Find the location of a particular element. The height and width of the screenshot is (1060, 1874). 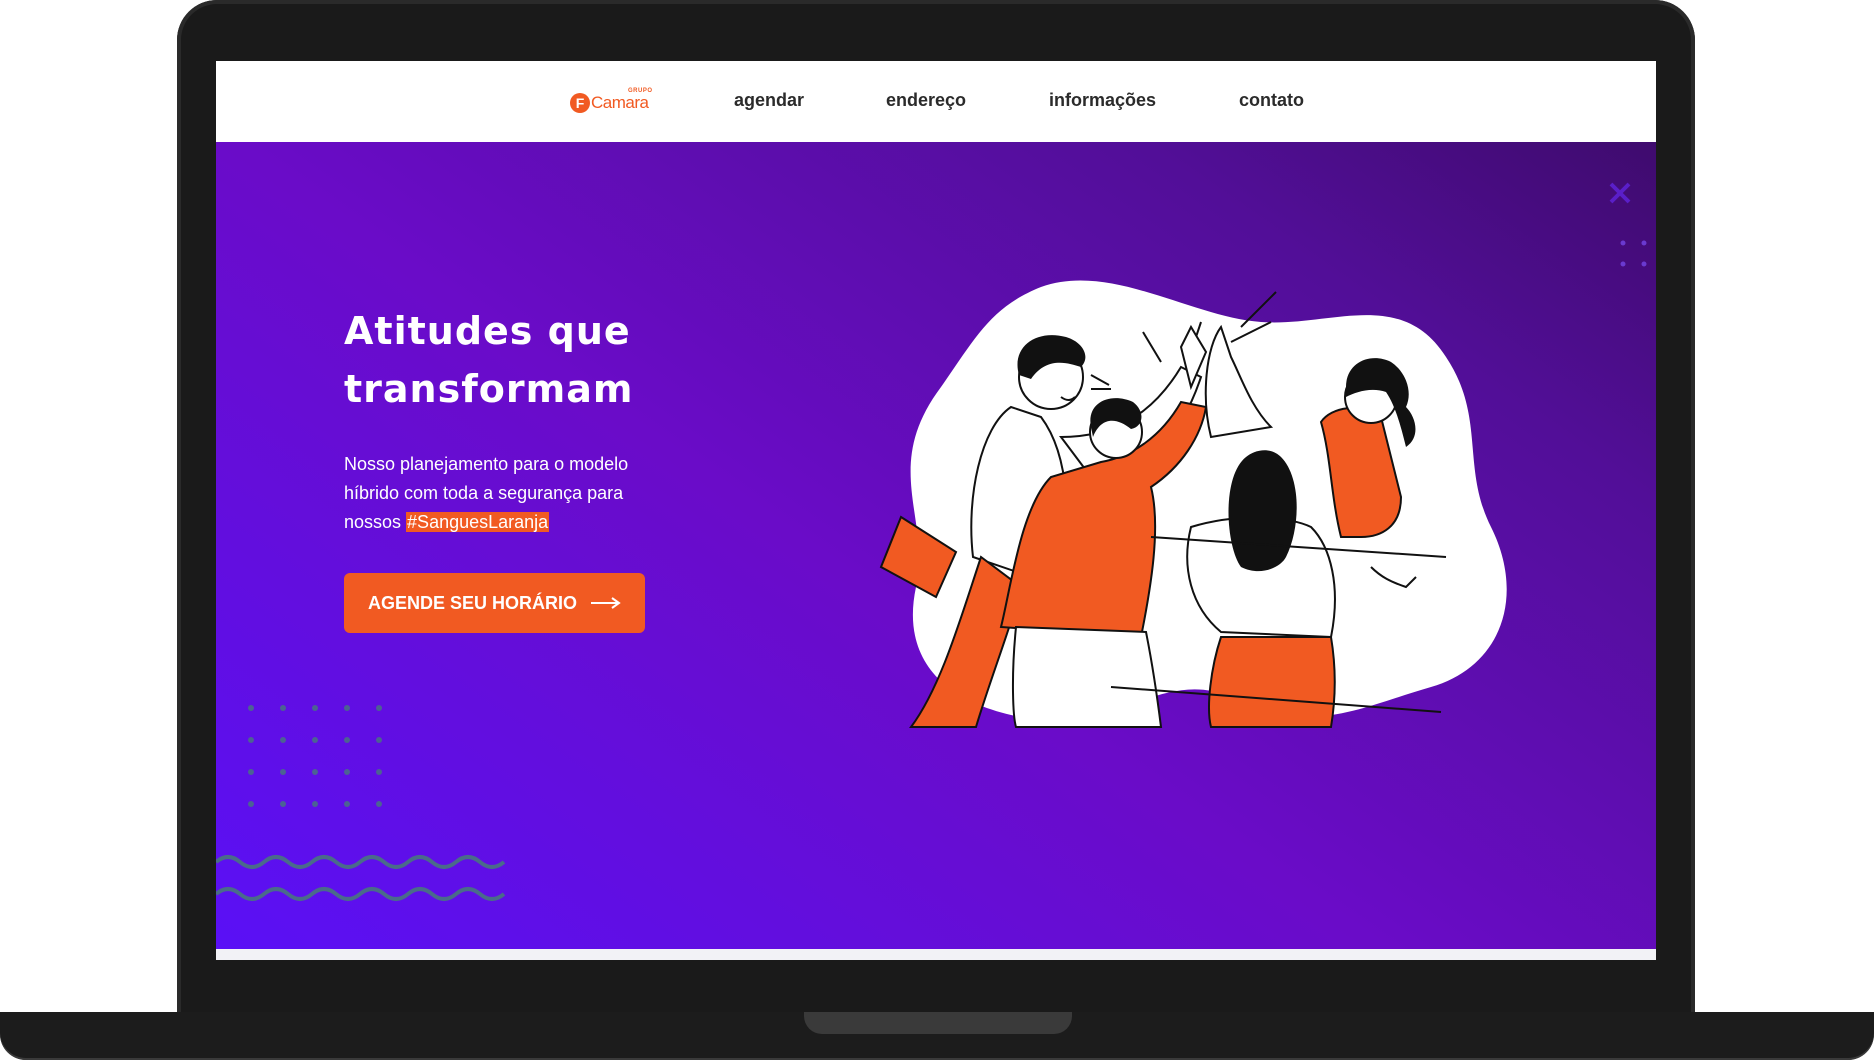

bottom-strip is located at coordinates (936, 954).